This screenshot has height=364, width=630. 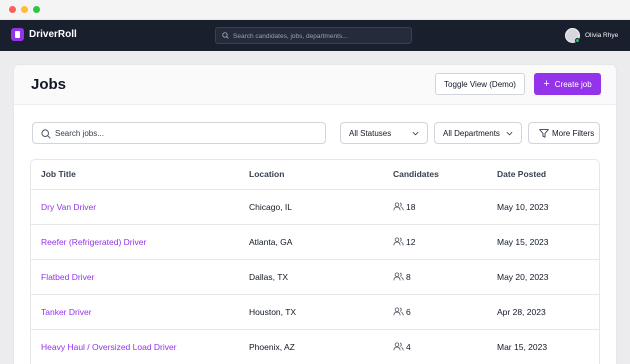 What do you see at coordinates (315, 312) in the screenshot?
I see `table-row: Tanker Driver Houston, TX 6 Apr 28, 2023` at bounding box center [315, 312].